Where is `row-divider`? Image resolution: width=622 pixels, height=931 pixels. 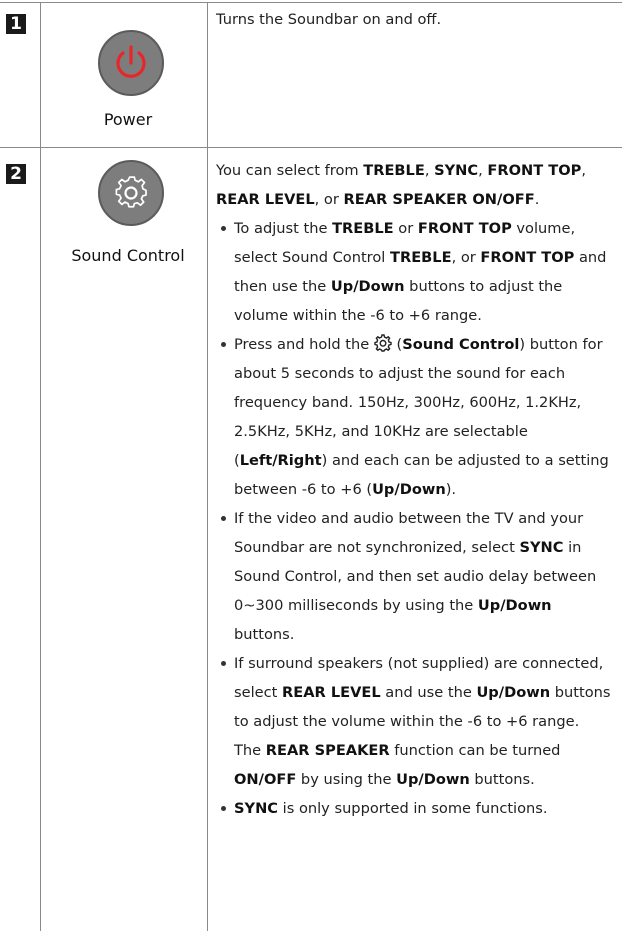 row-divider is located at coordinates (311, 147).